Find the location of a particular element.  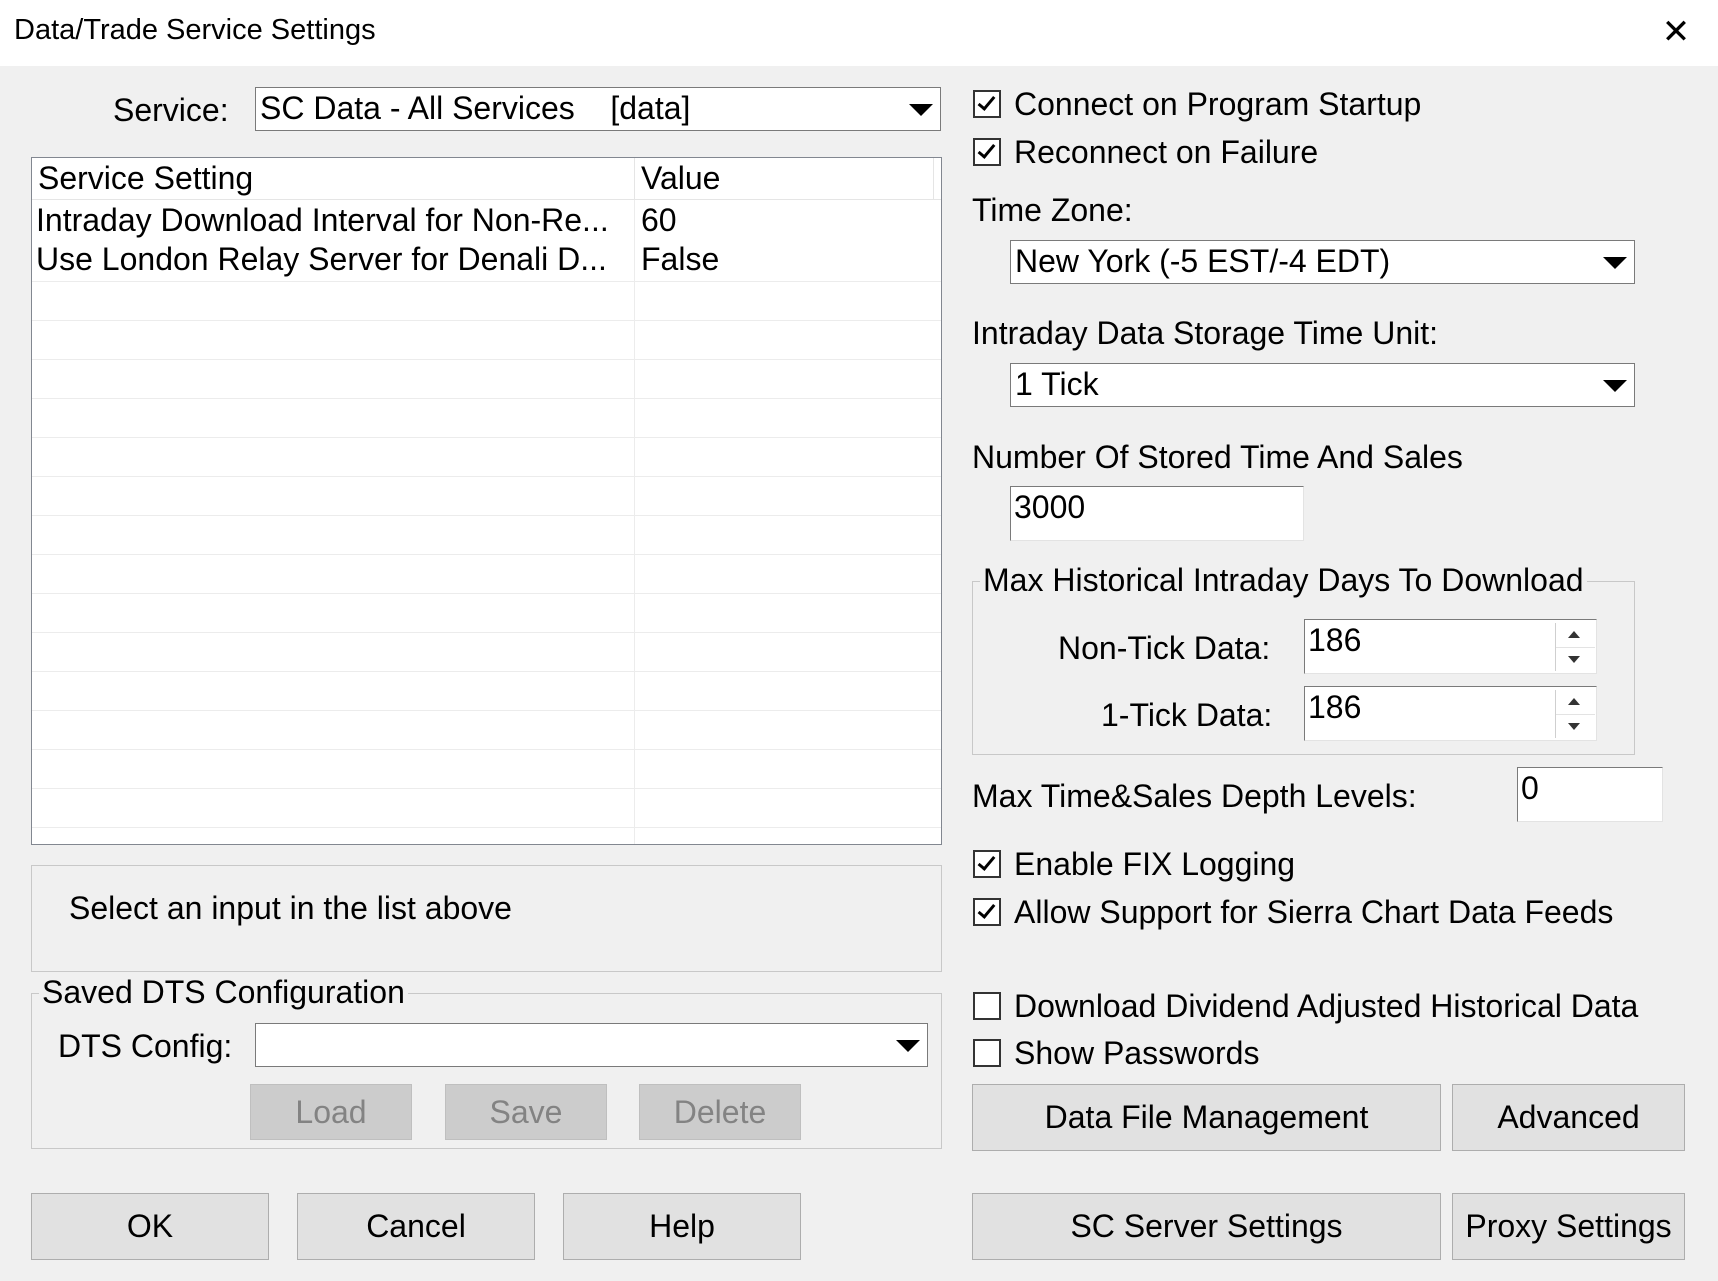

reconnect-on-failure-checkbox is located at coordinates (987, 152).